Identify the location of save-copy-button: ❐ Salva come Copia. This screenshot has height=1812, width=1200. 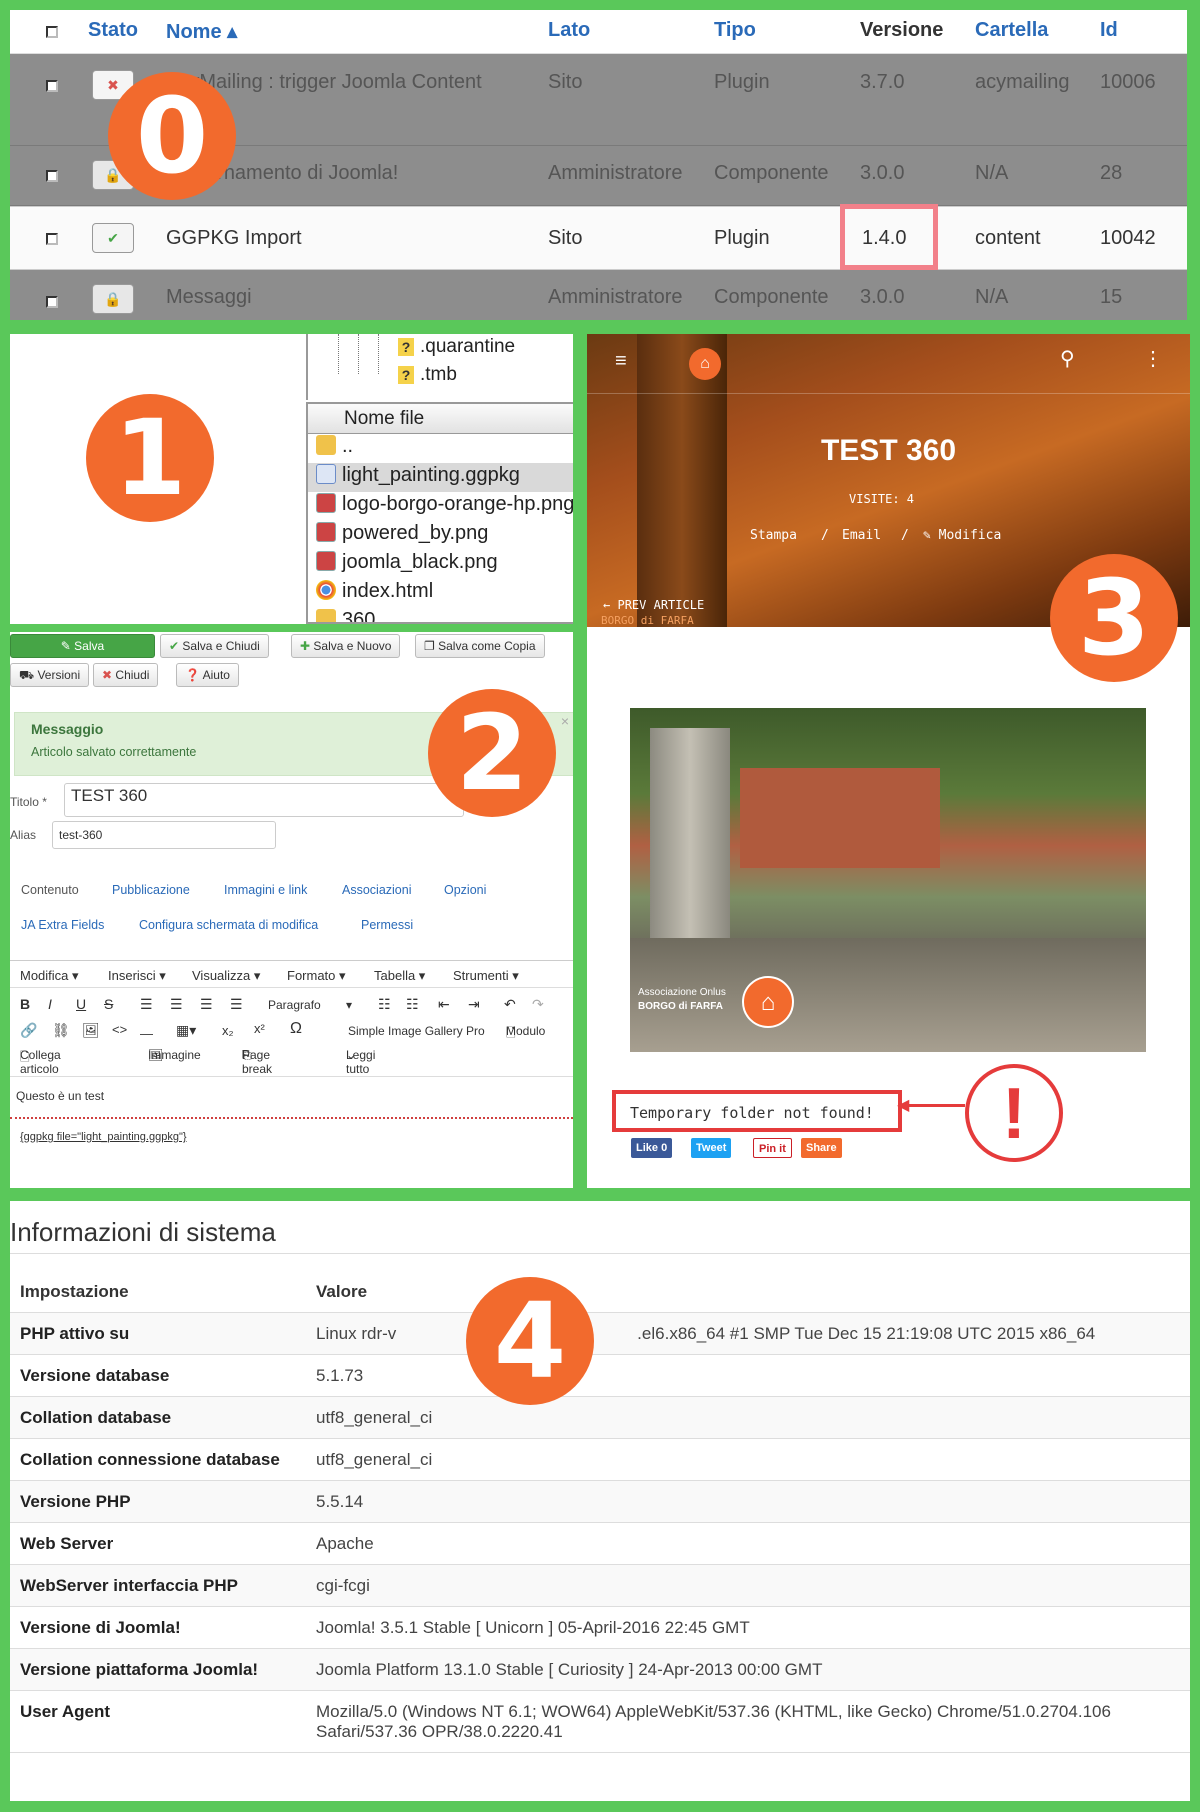
(480, 646).